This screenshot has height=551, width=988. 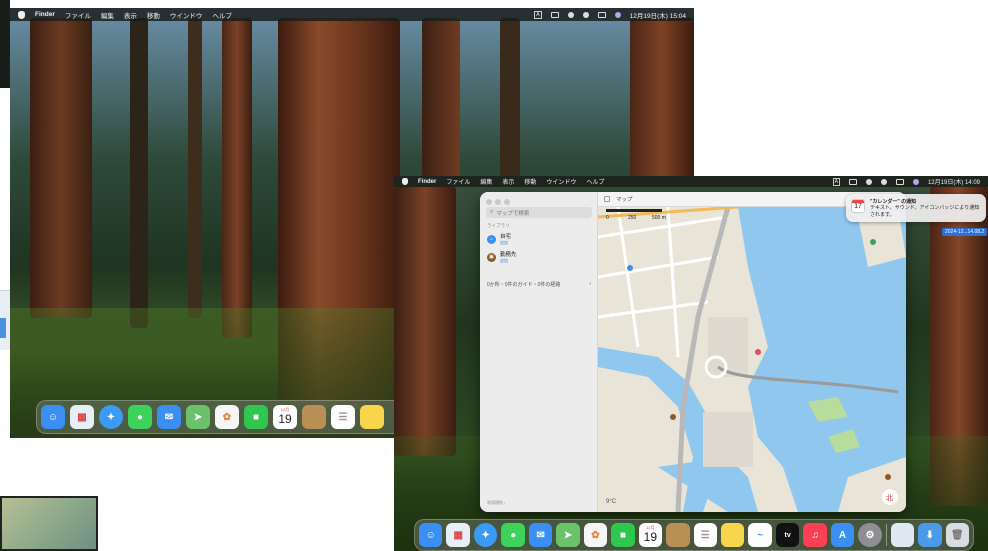 What do you see at coordinates (965, 232) in the screenshot?
I see `screenshot-date-badge: 2024-12...14.08.2` at bounding box center [965, 232].